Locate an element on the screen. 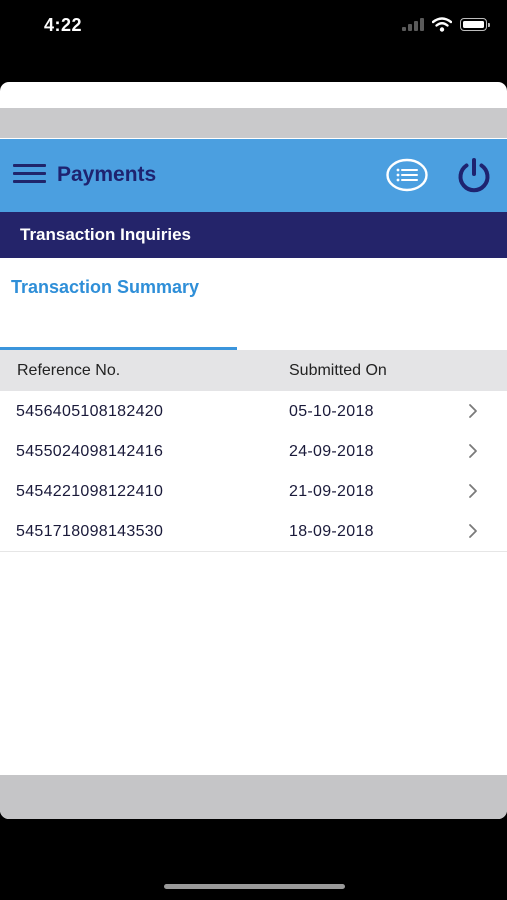  page-title: Payments is located at coordinates (107, 174).